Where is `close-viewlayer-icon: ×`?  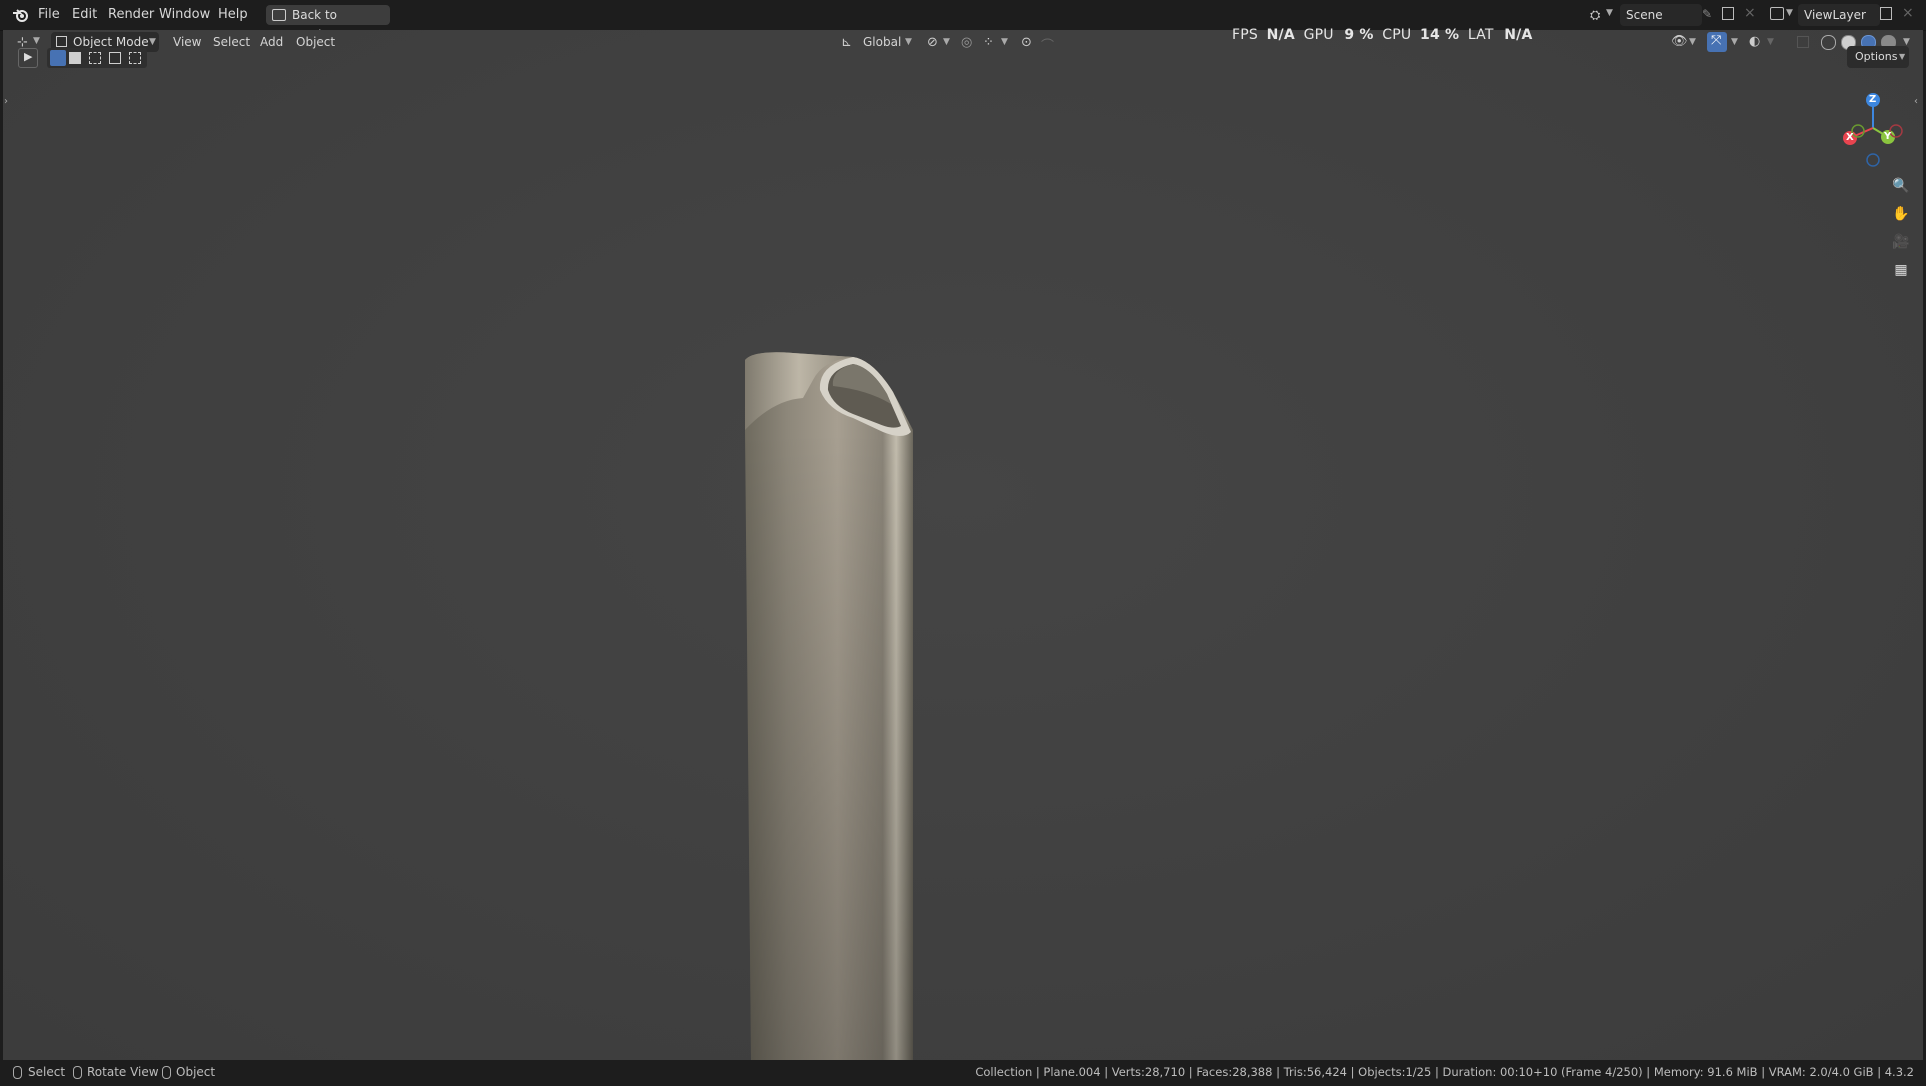
close-viewlayer-icon: × is located at coordinates (1908, 13).